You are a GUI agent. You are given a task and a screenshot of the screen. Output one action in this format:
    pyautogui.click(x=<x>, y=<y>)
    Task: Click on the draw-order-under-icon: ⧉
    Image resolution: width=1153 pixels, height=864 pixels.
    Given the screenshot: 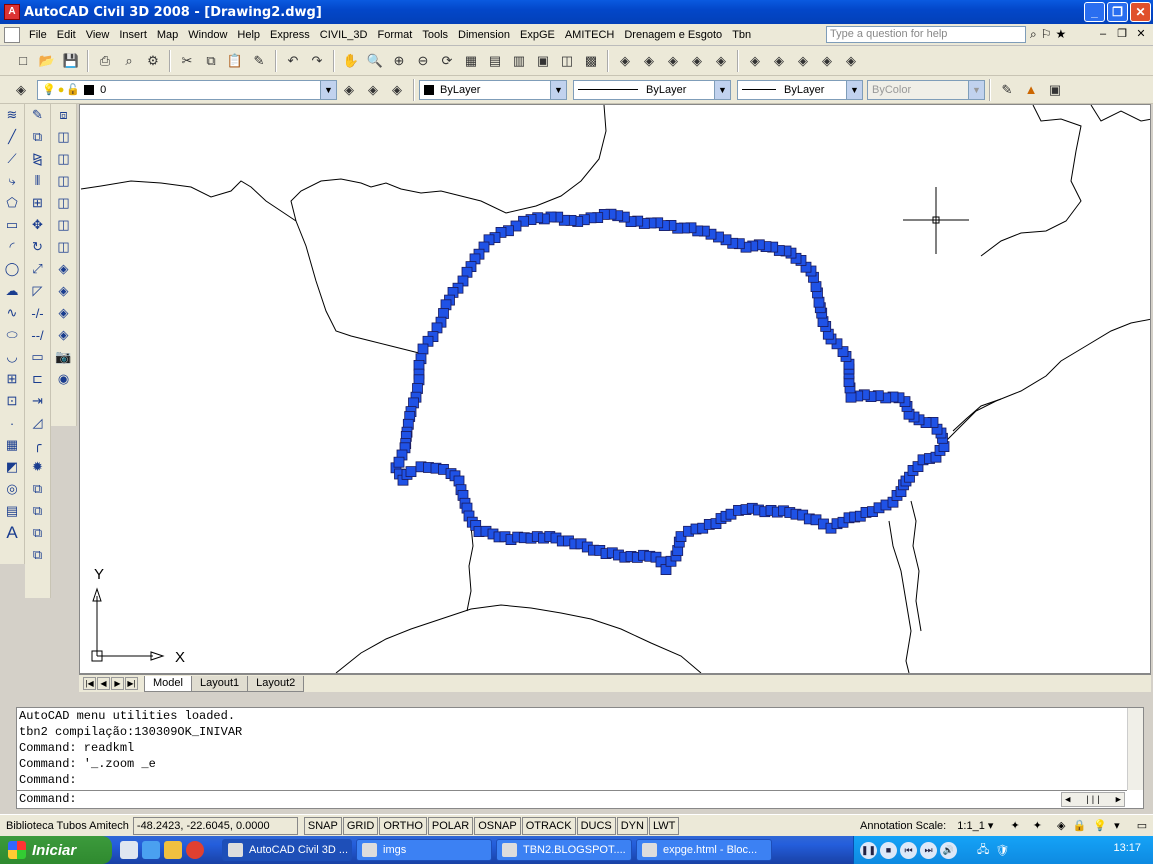 What is the action you would take?
    pyautogui.click(x=38, y=555)
    